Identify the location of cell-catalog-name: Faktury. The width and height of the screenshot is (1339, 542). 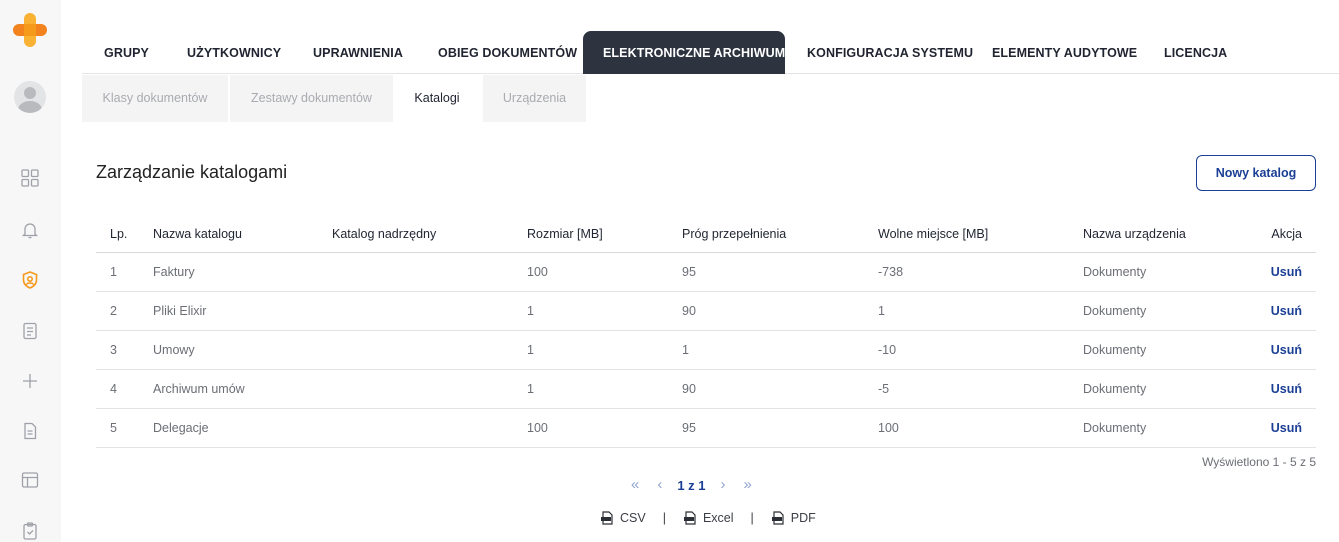
(174, 272).